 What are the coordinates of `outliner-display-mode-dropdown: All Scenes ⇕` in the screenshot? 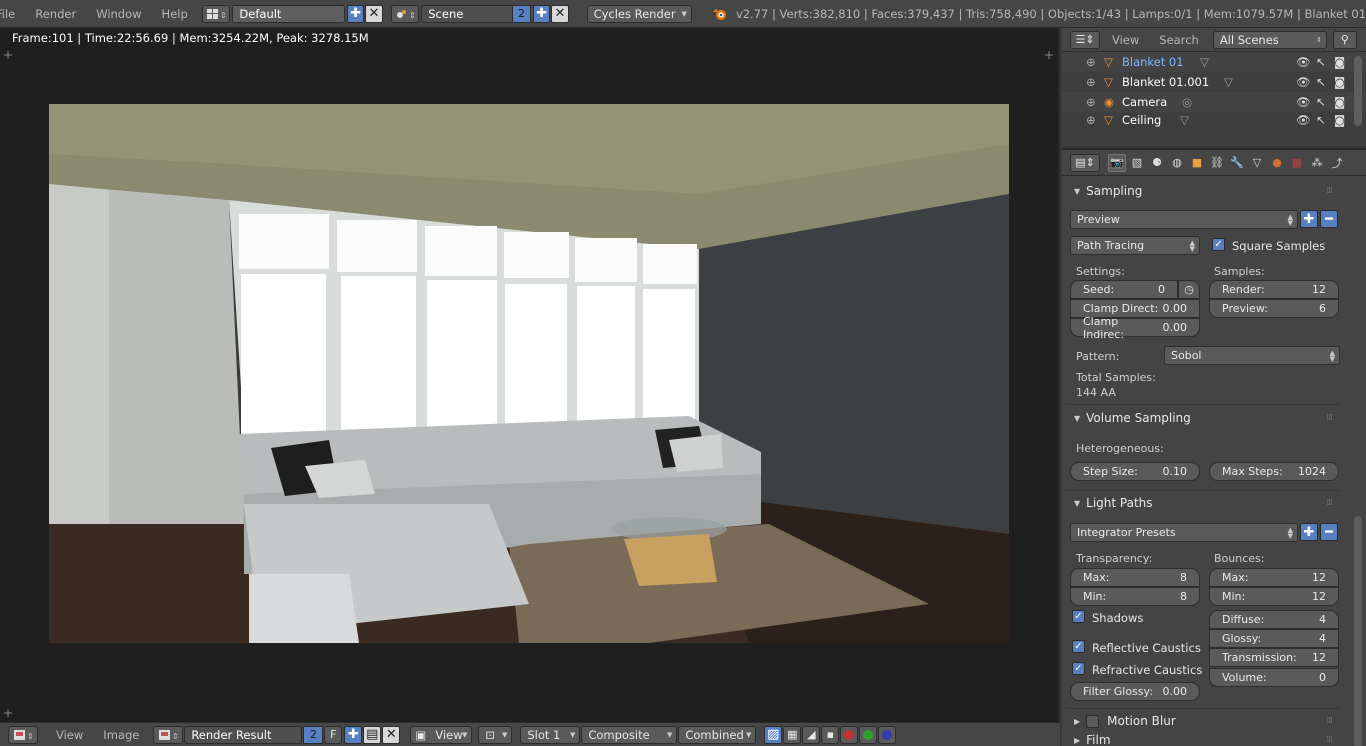 It's located at (1269, 39).